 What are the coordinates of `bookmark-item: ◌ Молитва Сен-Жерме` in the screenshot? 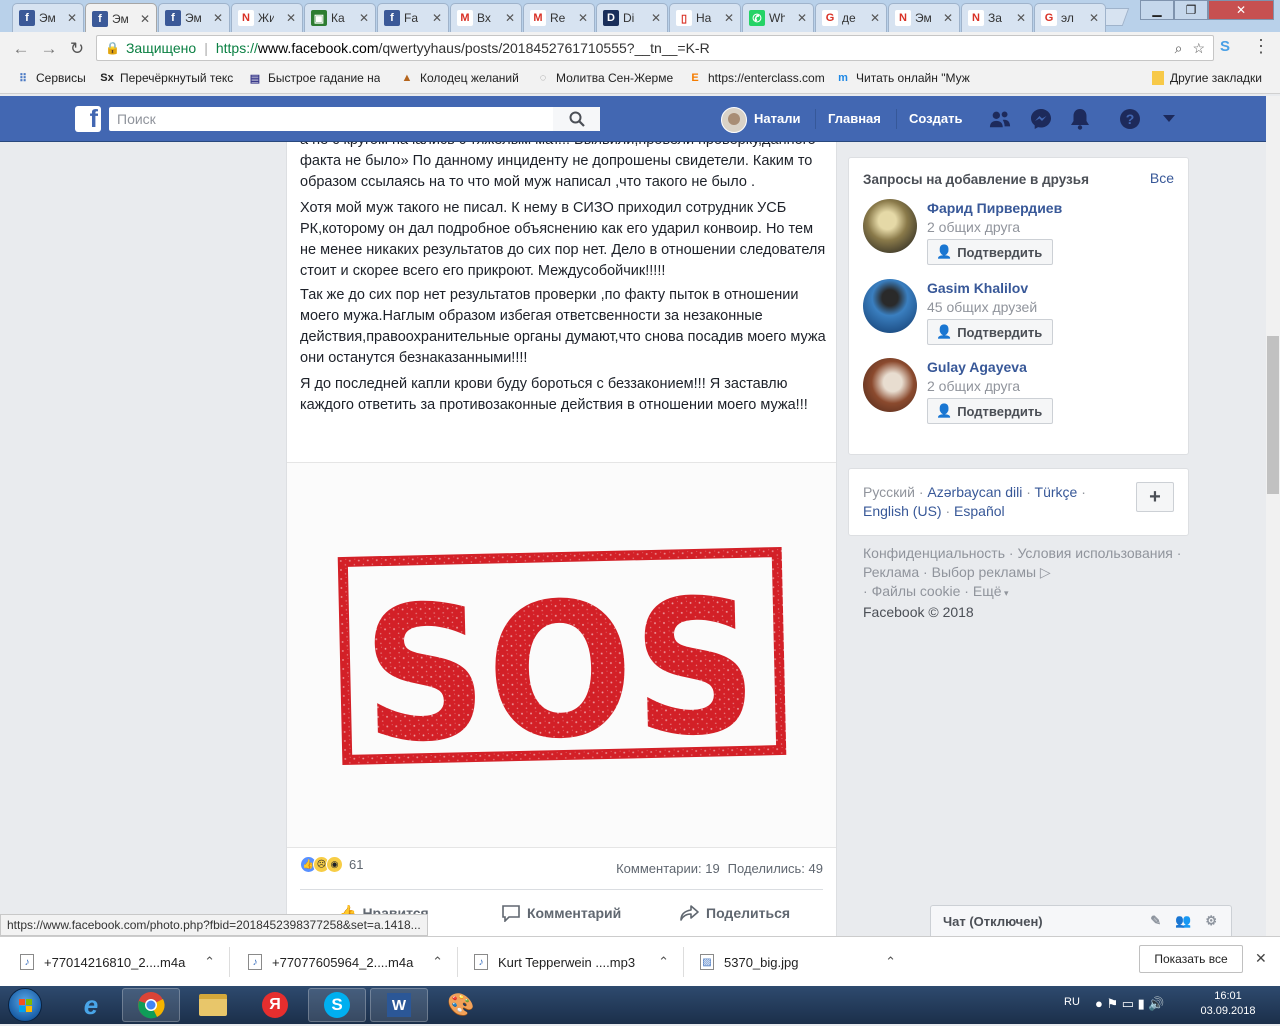 It's located at (604, 78).